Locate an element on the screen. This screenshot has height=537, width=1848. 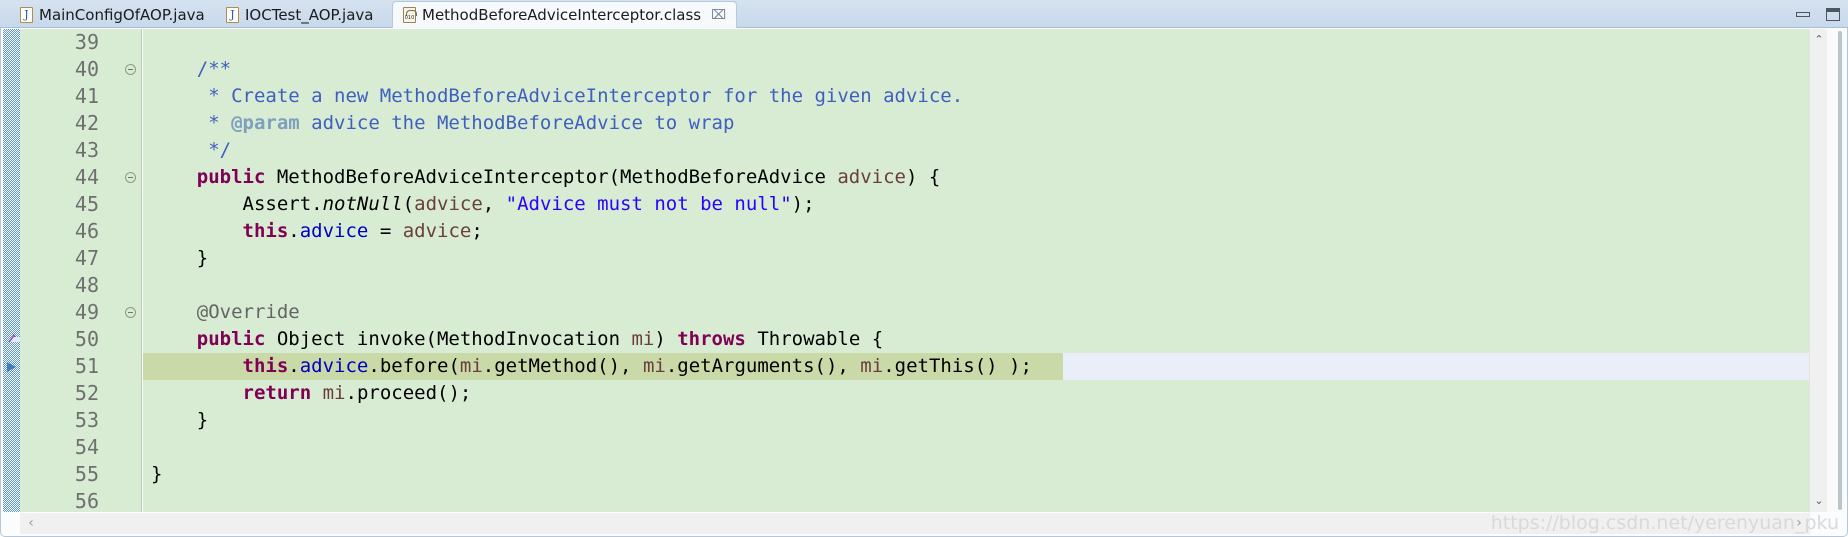
line-number: 40 is located at coordinates (86, 69).